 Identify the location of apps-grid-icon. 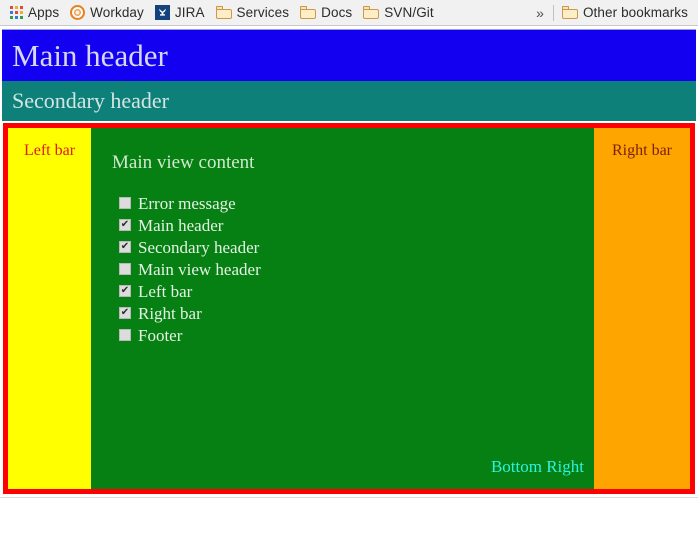
(16, 12).